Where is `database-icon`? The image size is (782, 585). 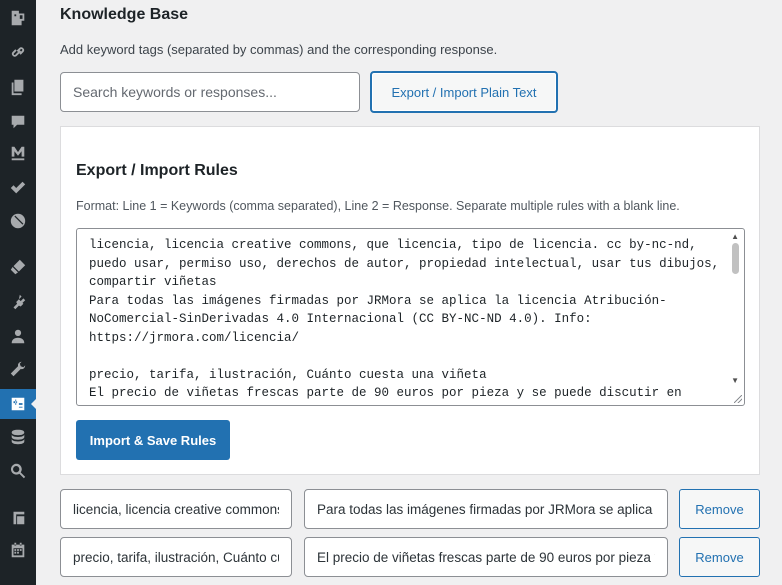
database-icon is located at coordinates (18, 437).